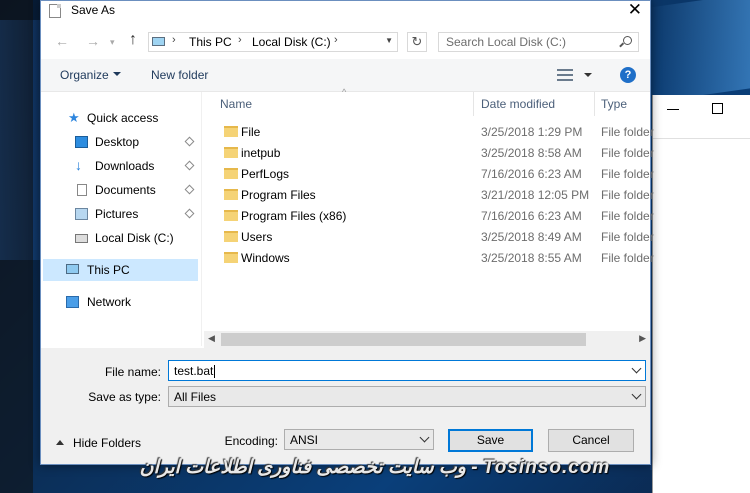  Describe the element at coordinates (591, 440) in the screenshot. I see `cancel-button: Cancel` at that location.